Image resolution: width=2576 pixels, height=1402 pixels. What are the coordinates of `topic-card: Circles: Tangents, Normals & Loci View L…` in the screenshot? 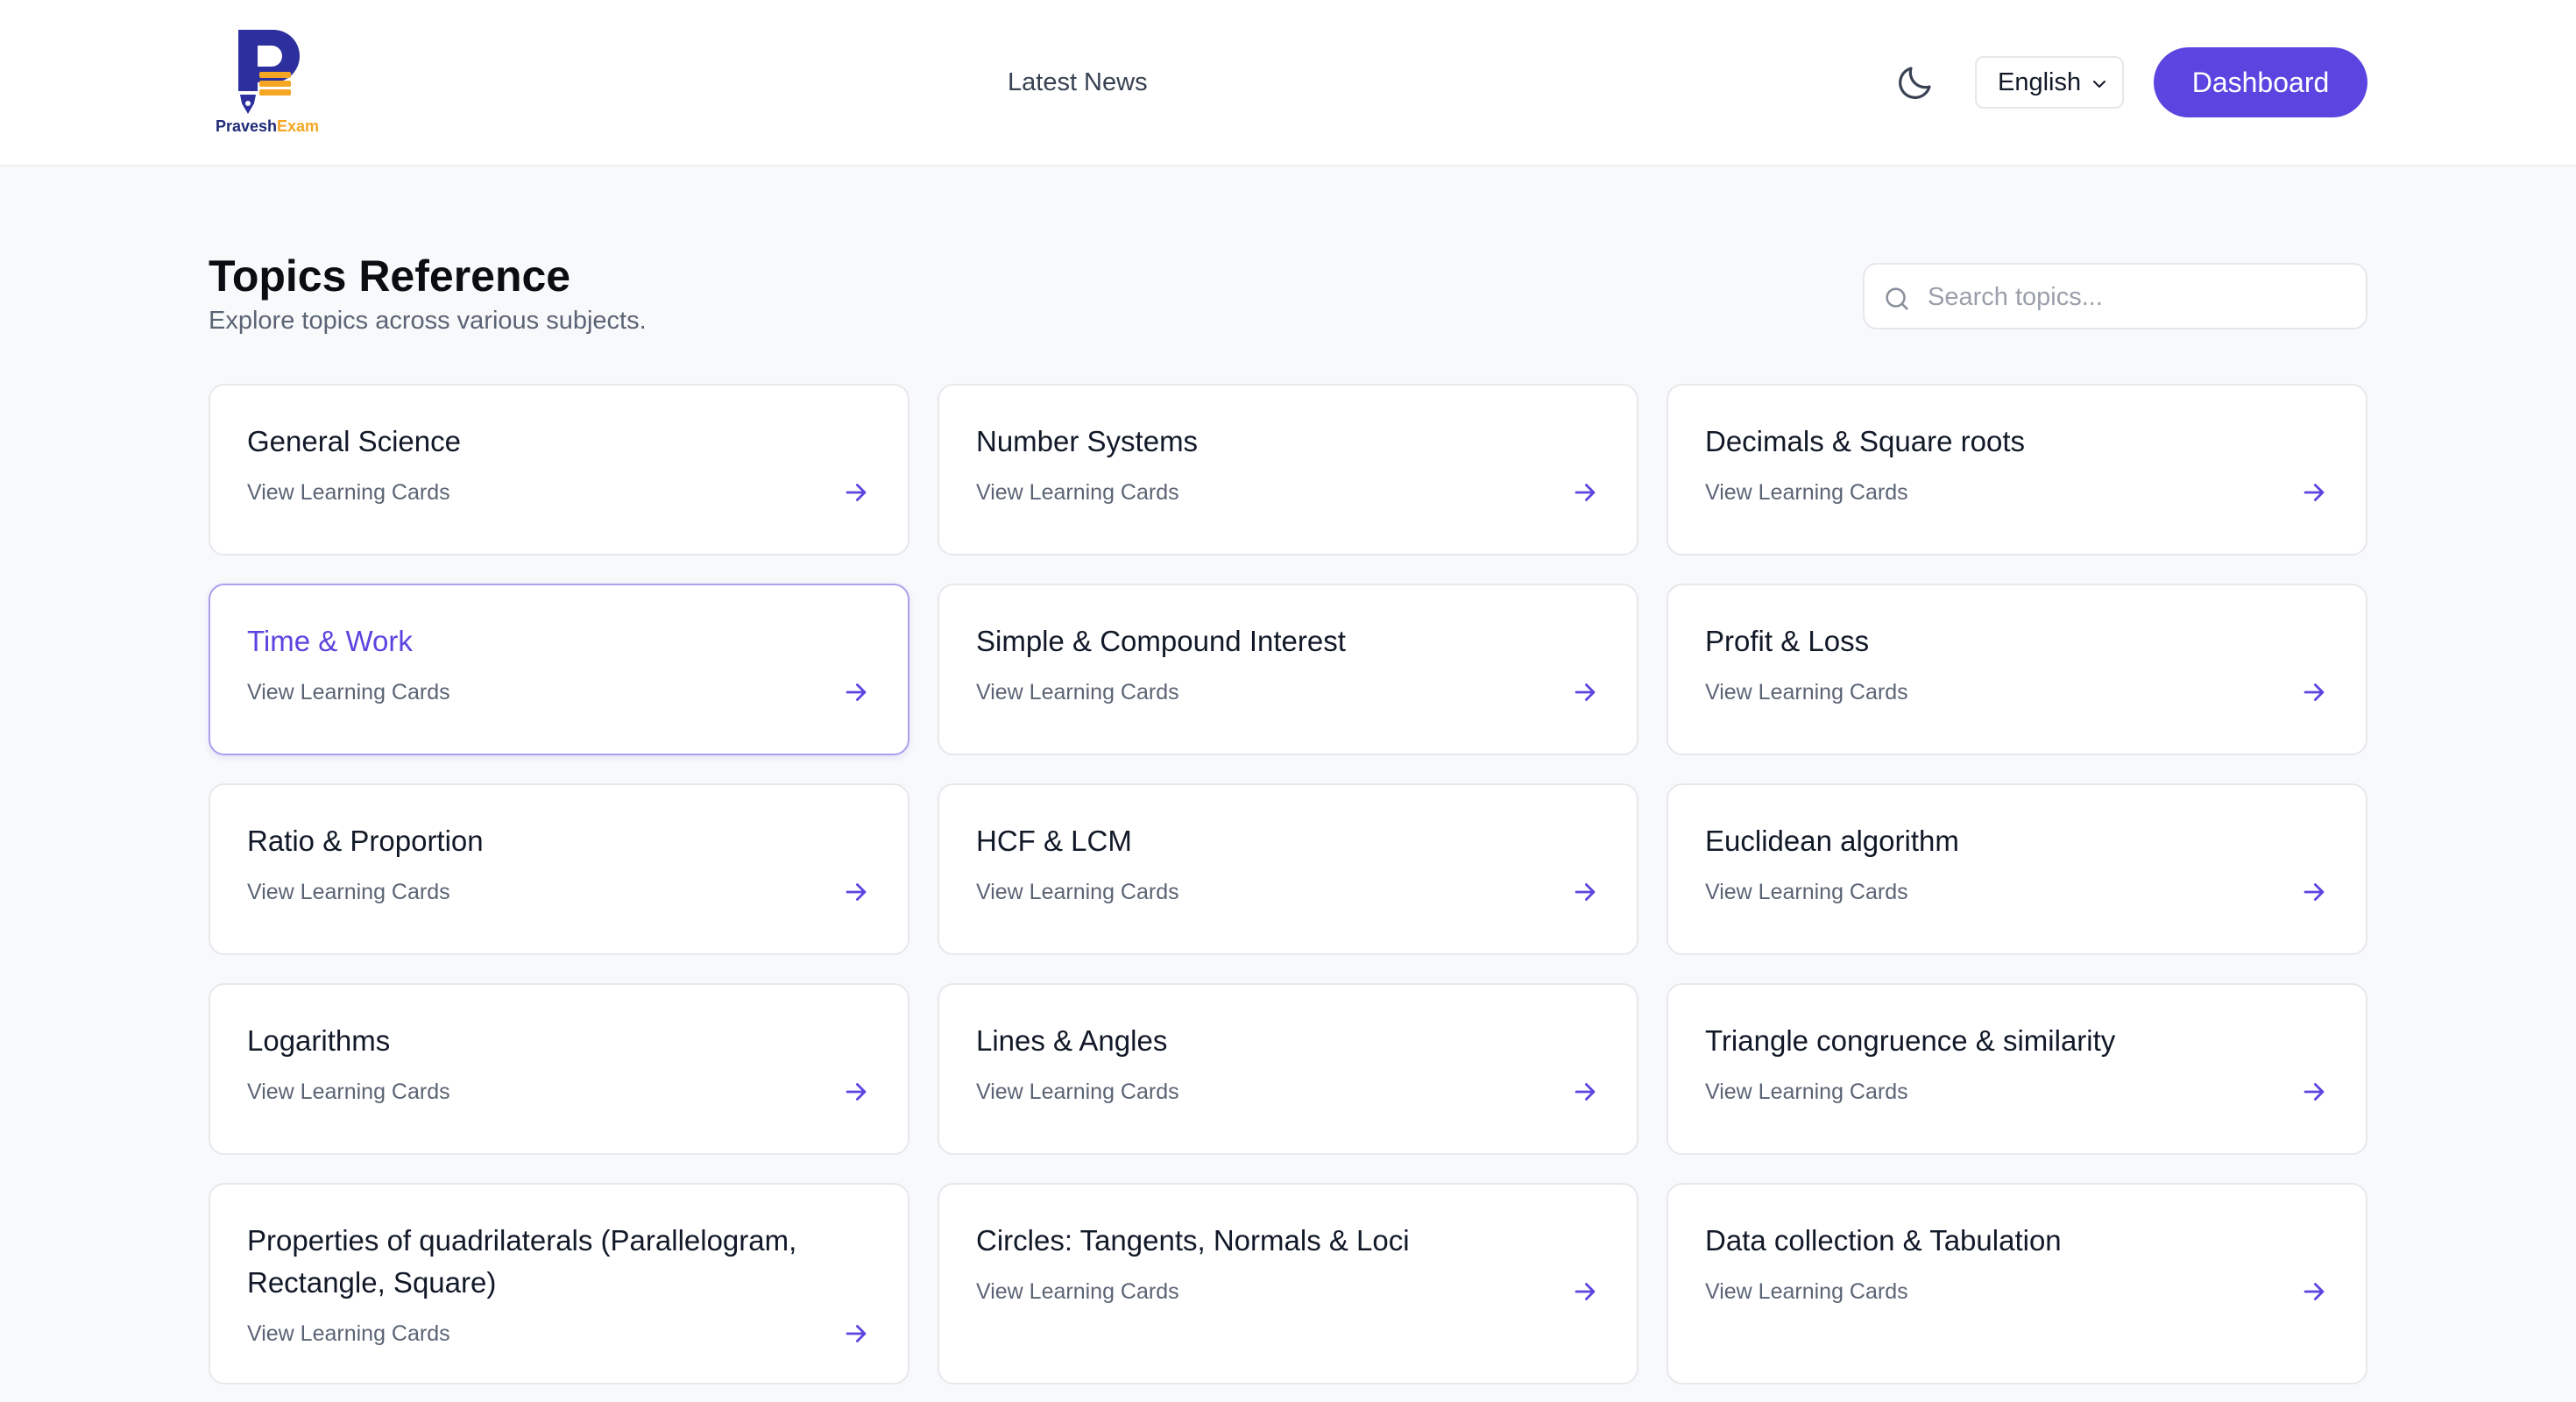 It's located at (1288, 1284).